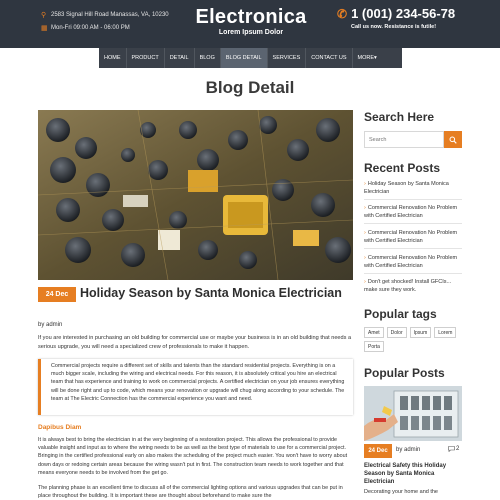 Image resolution: width=500 pixels, height=500 pixels. Describe the element at coordinates (413, 341) in the screenshot. I see `tag-cloud: Amet Dolor Ipsum Lorem Porta` at that location.